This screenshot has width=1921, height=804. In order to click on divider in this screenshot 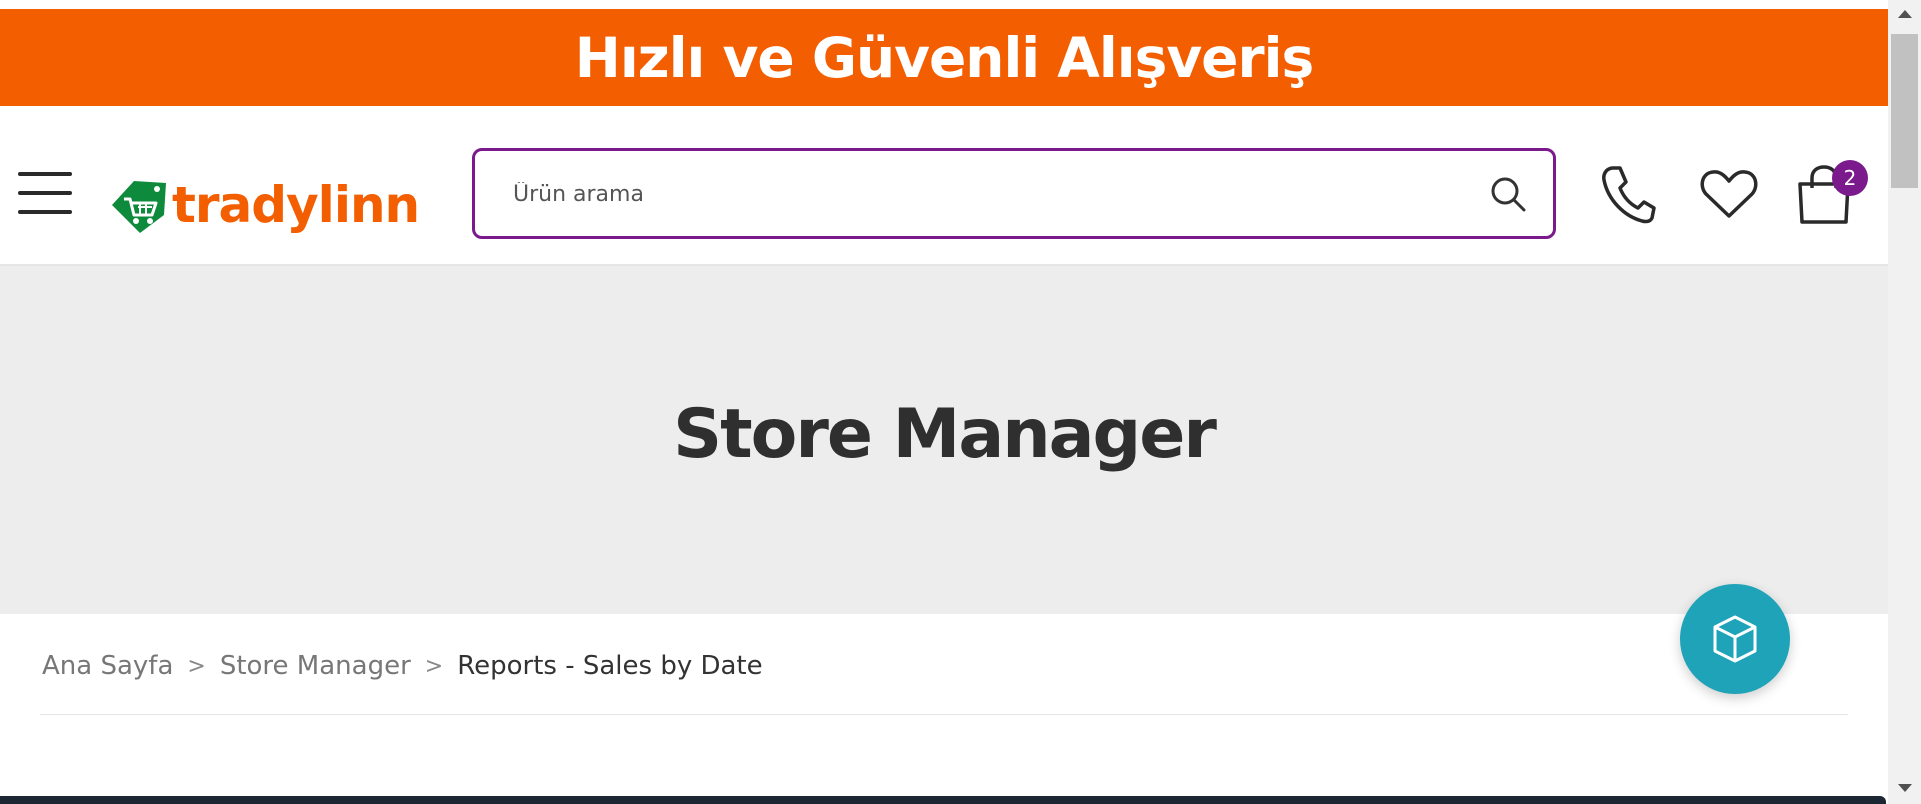, I will do `click(944, 714)`.